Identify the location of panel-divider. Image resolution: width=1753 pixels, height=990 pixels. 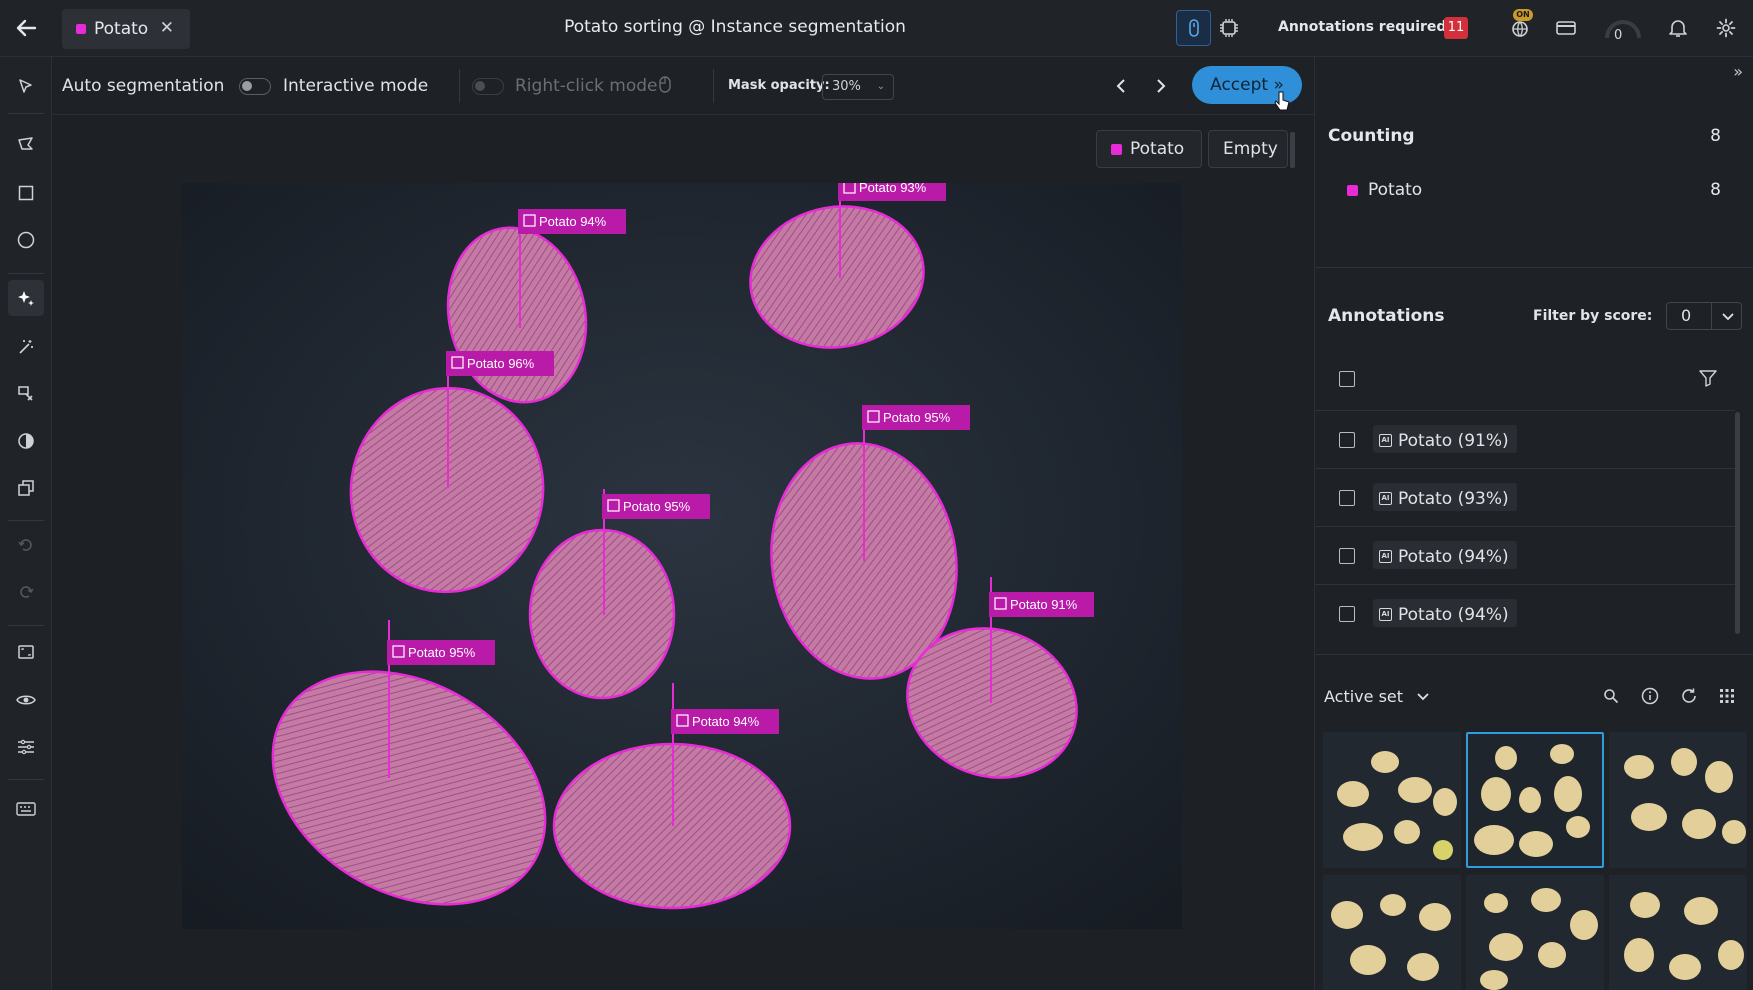
(1534, 267).